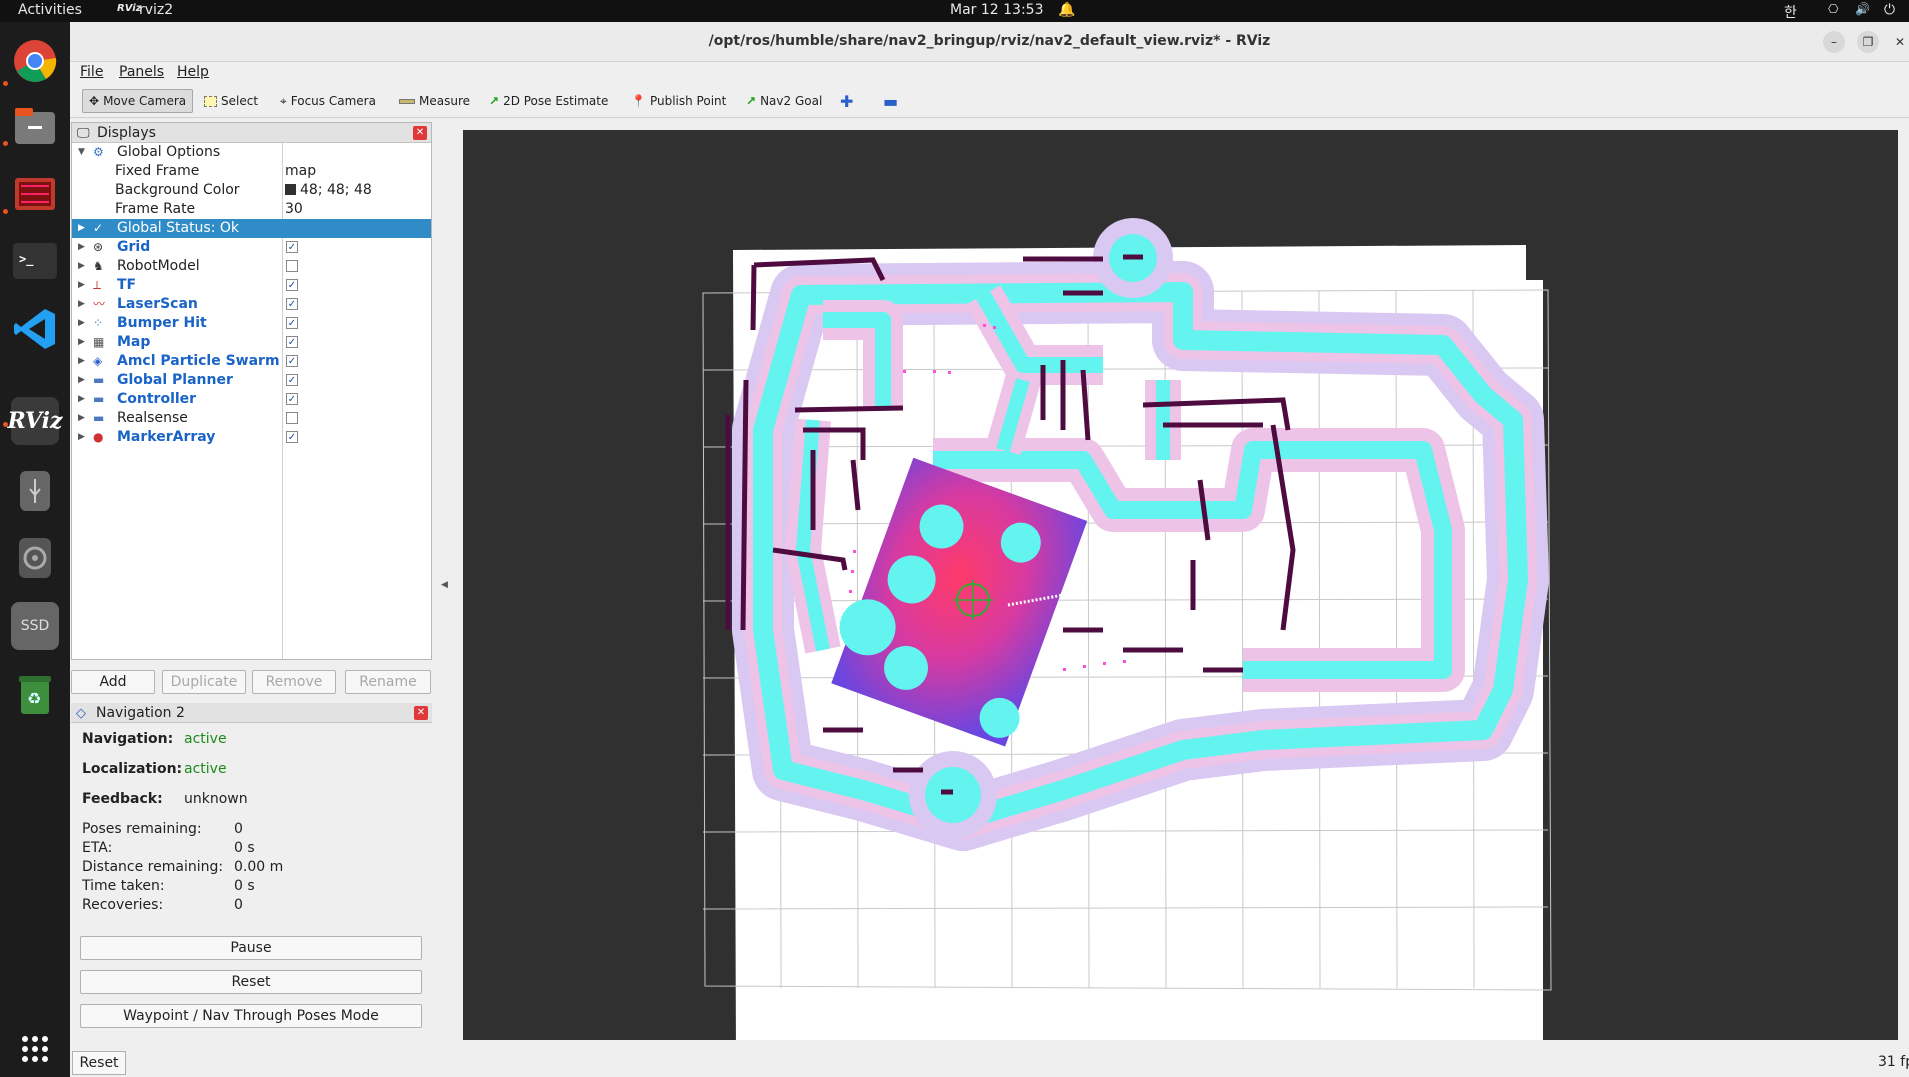 The width and height of the screenshot is (1909, 1077). What do you see at coordinates (35, 261) in the screenshot?
I see `terminal-icon: >_` at bounding box center [35, 261].